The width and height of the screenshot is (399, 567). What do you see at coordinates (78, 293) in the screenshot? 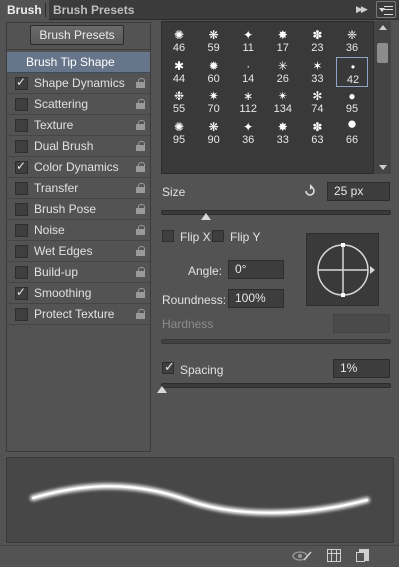
I see `option-smoothing: ✓ Smoothing` at bounding box center [78, 293].